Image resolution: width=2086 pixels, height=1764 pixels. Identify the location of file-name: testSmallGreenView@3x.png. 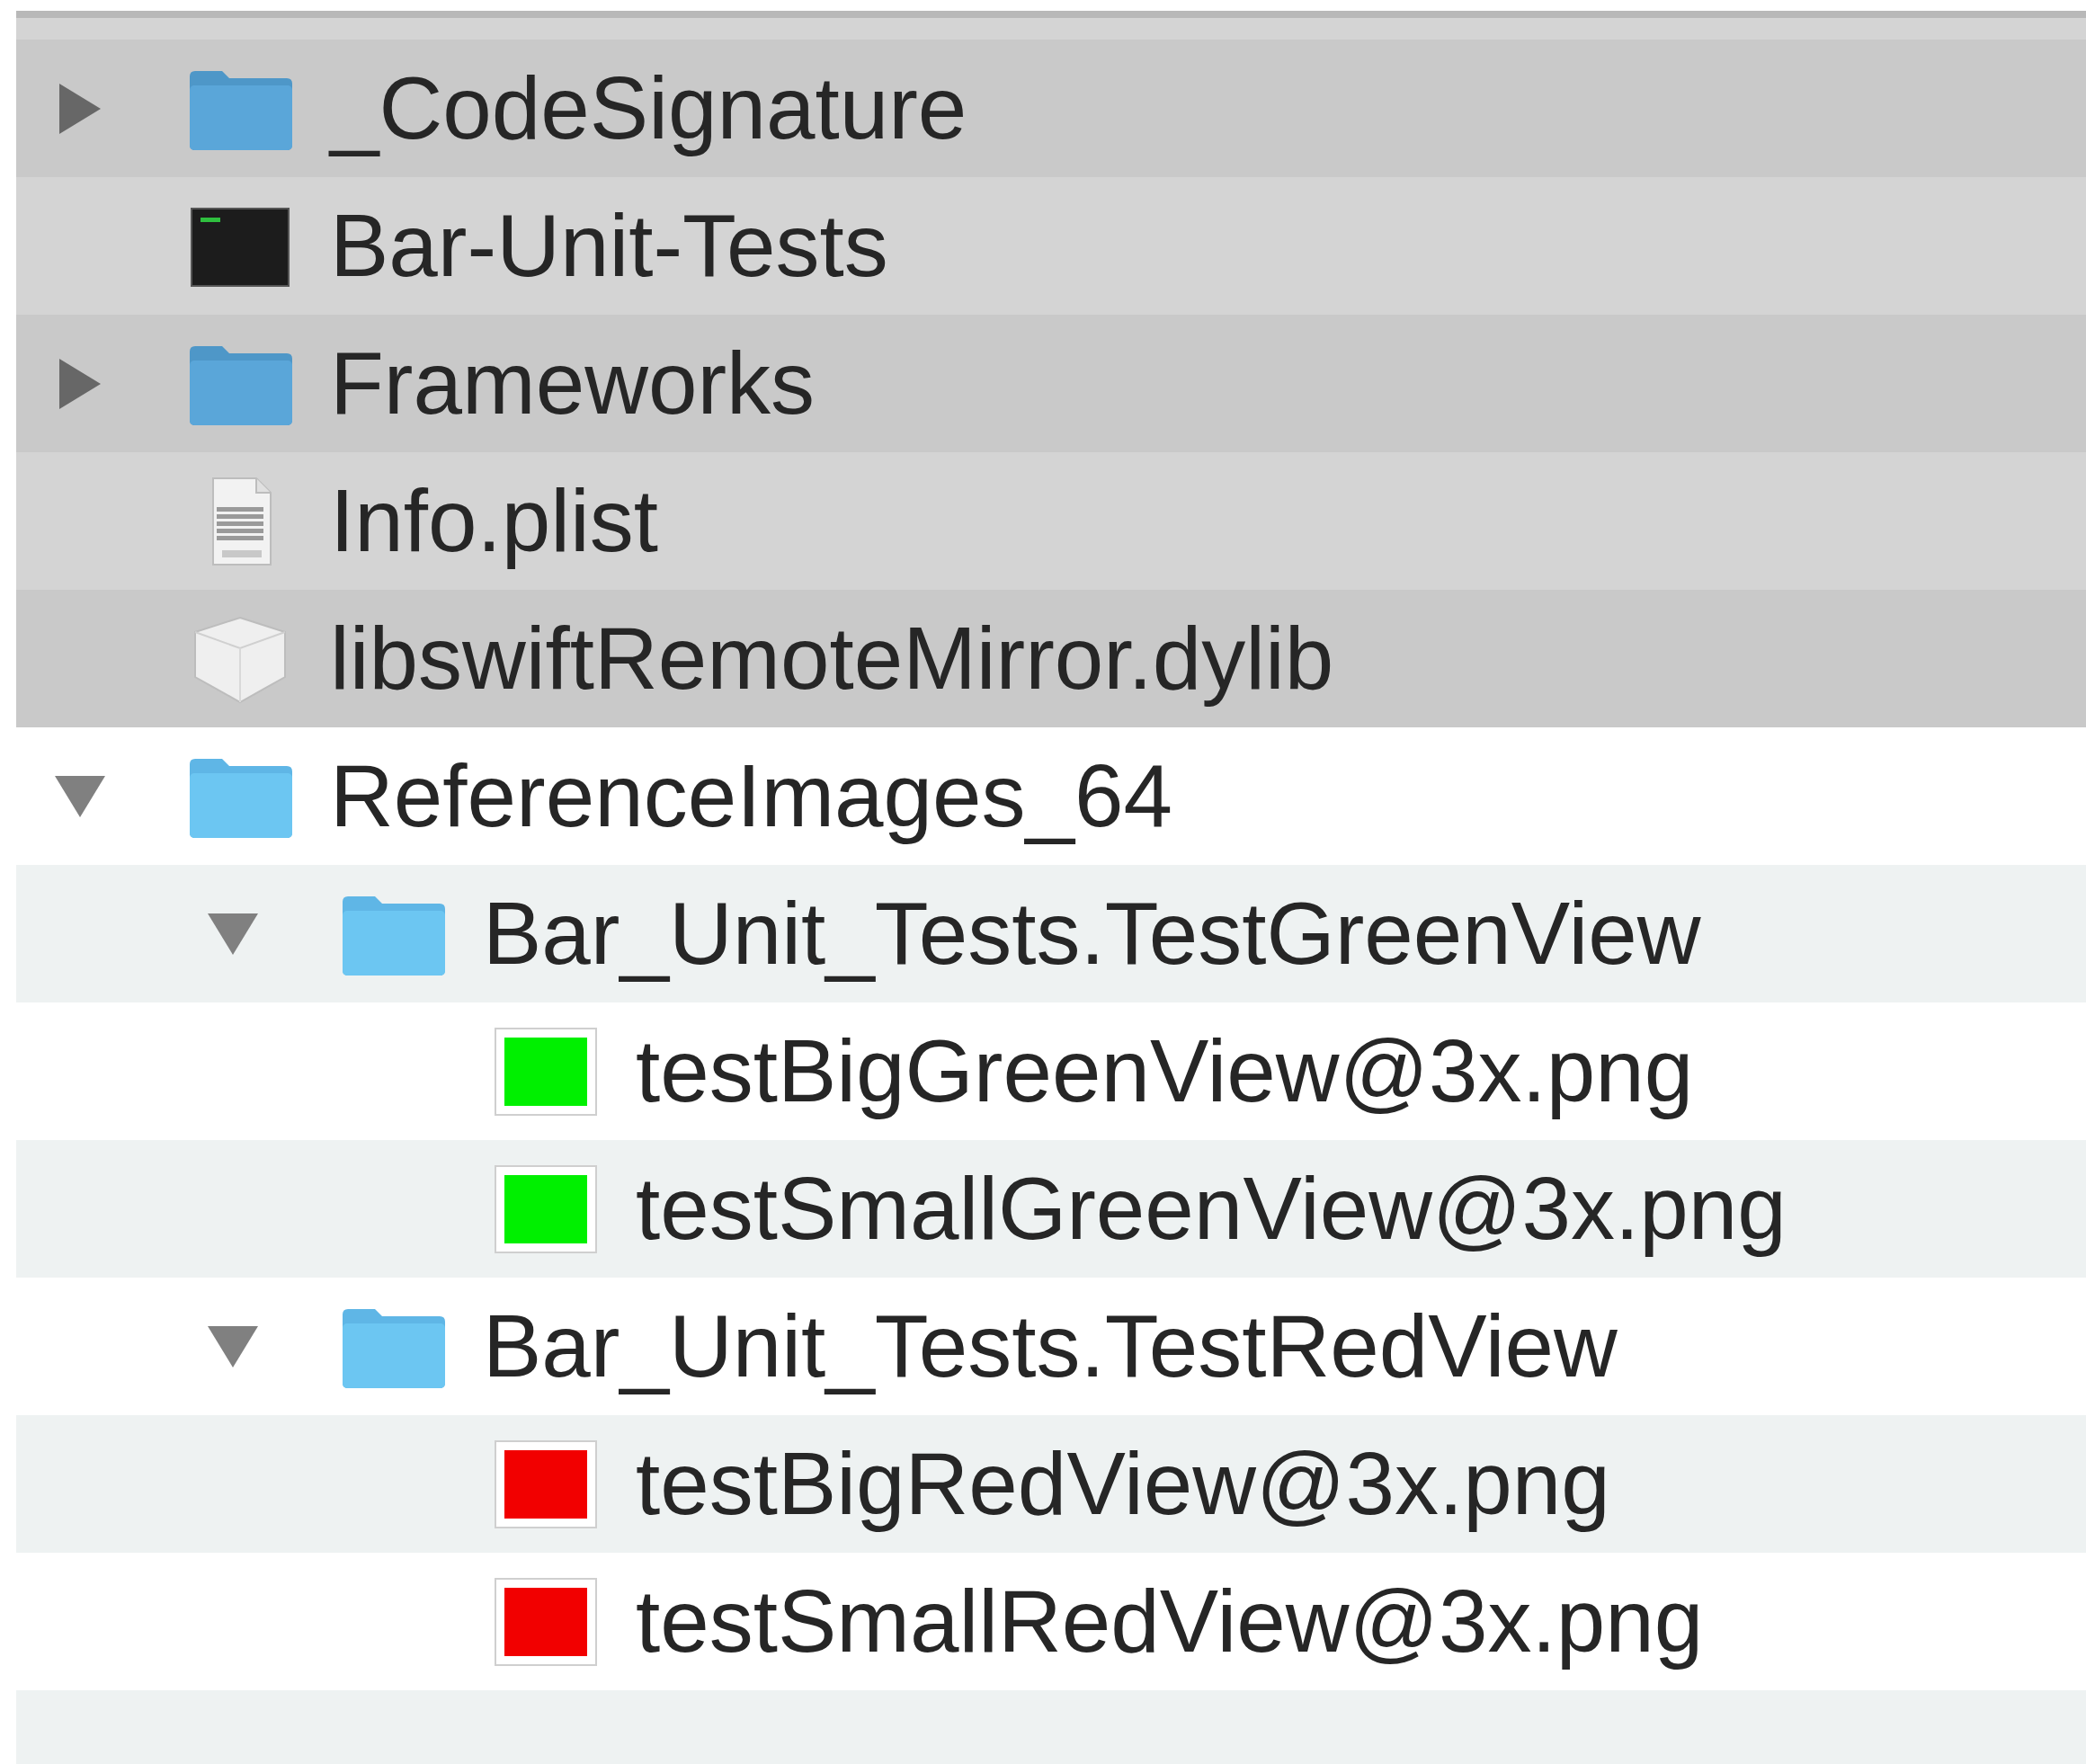
(1211, 1209).